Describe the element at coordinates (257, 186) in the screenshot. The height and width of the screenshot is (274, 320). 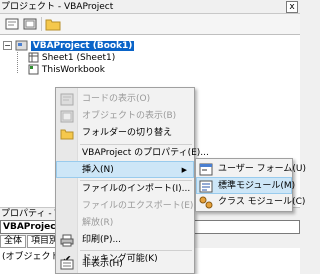
I see `submenu-item-label: 標準モジュール(M)` at that location.